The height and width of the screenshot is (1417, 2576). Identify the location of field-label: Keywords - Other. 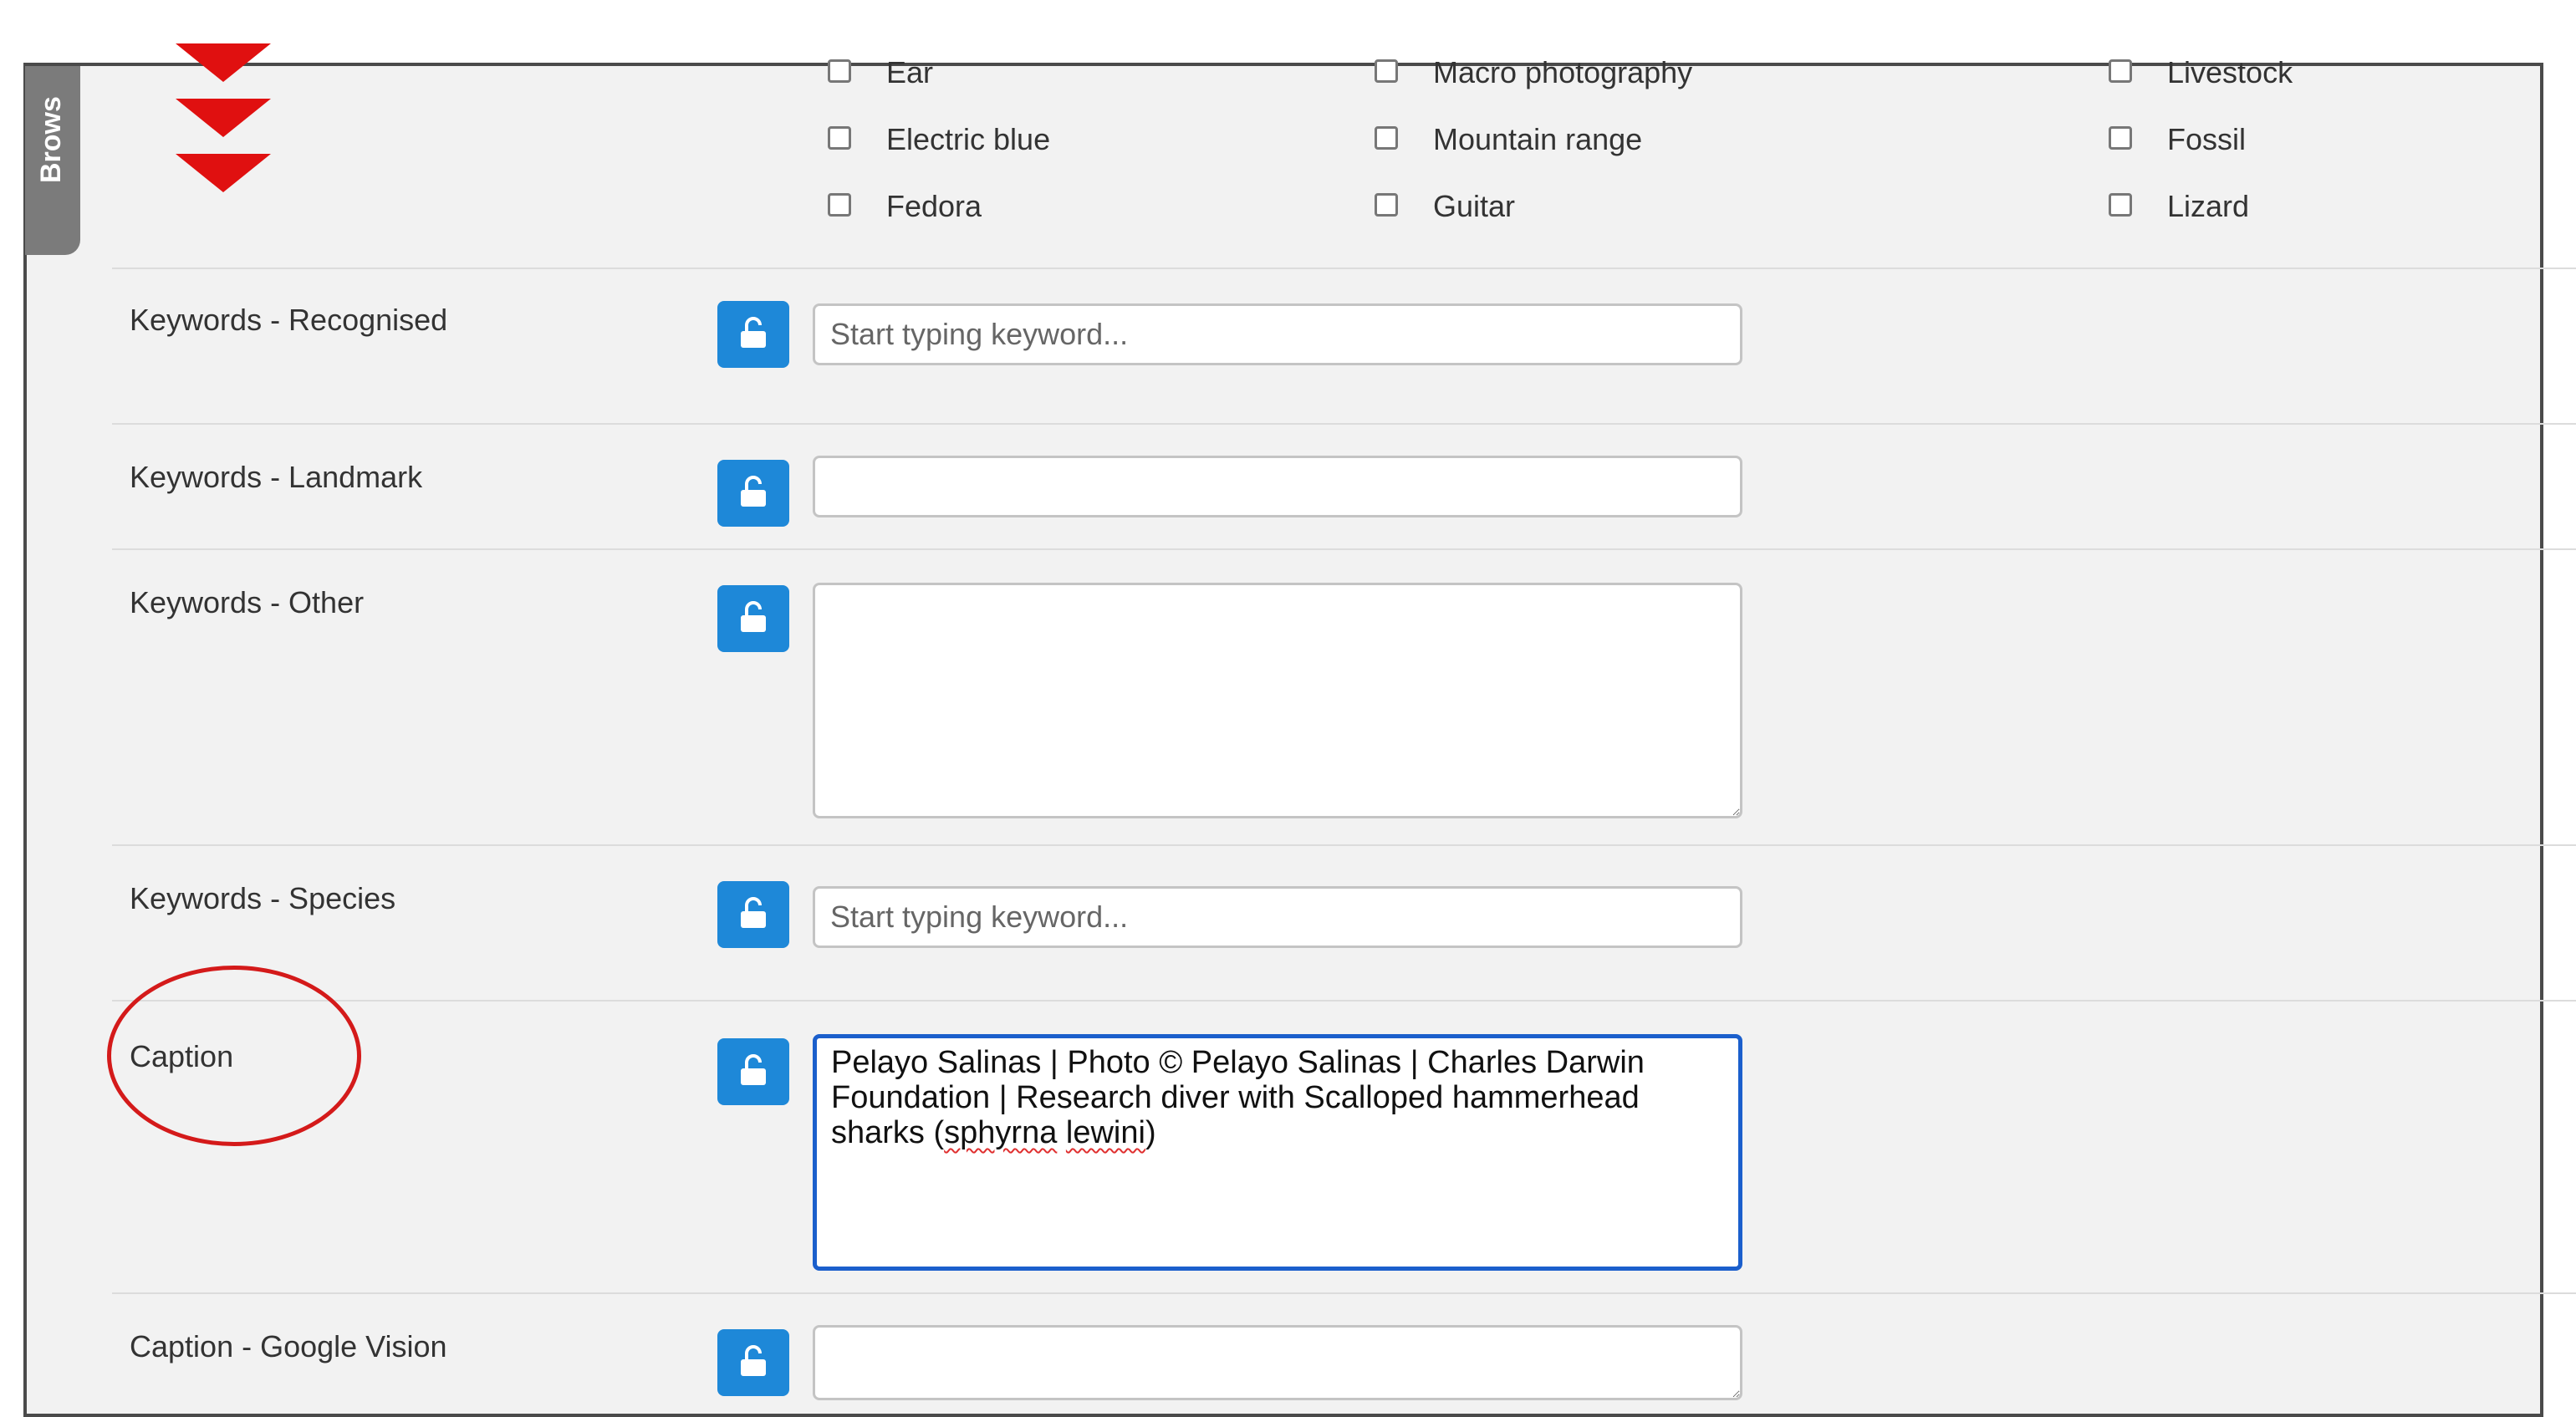
(247, 602).